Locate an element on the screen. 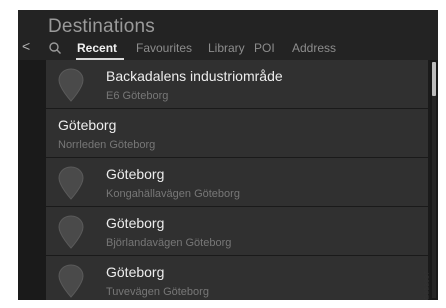 The height and width of the screenshot is (308, 446). figure-code: G053997 is located at coordinates (427, 285).